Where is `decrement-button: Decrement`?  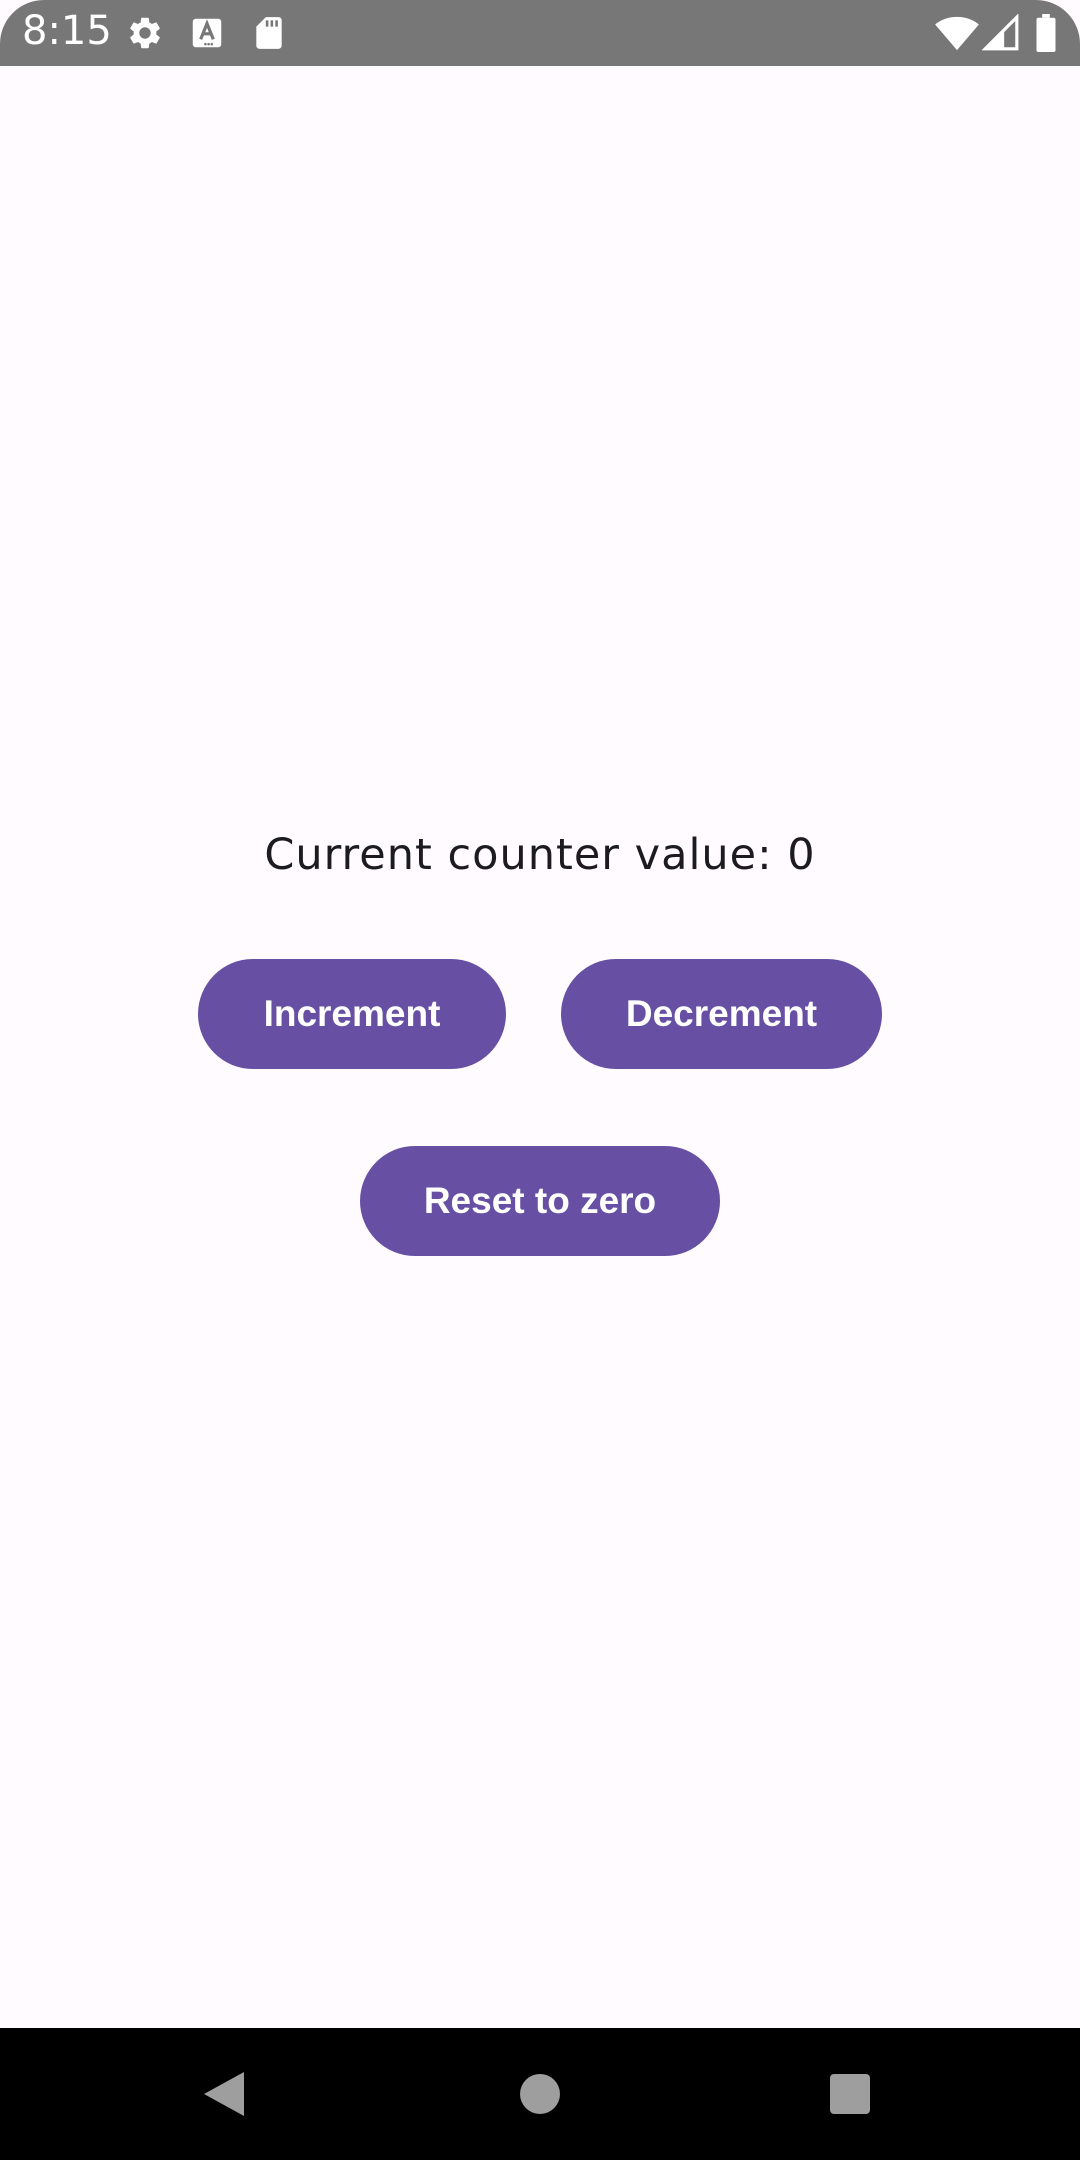
decrement-button: Decrement is located at coordinates (721, 1014).